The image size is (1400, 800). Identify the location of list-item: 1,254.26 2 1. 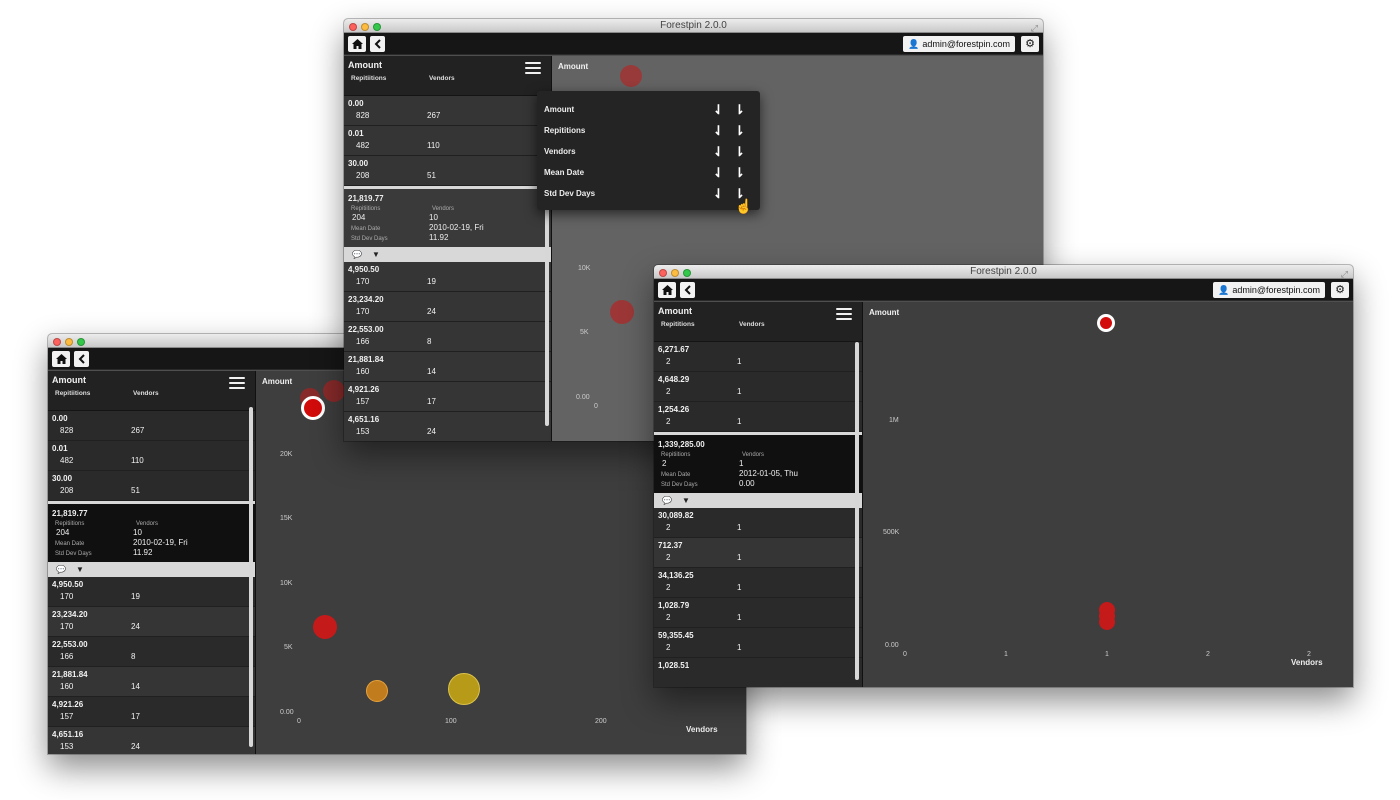
(758, 417).